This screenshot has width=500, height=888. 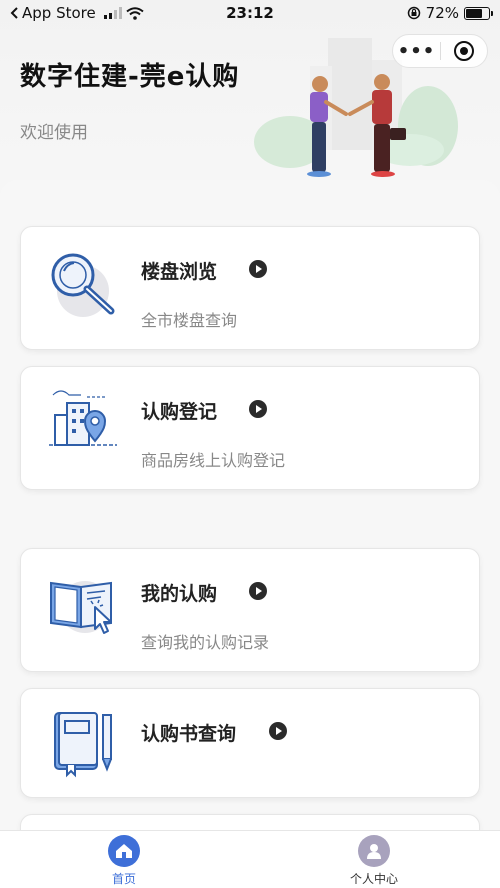 What do you see at coordinates (213, 460) in the screenshot?
I see `card-subtitle: 商品房线上认购登记` at bounding box center [213, 460].